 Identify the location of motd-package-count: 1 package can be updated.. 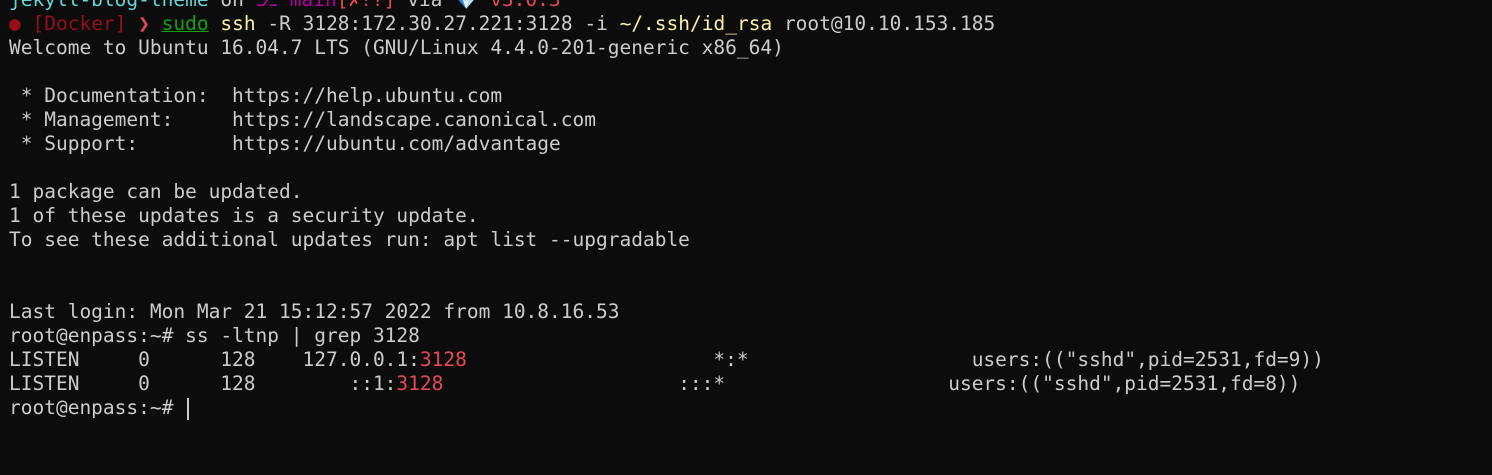
(156, 191).